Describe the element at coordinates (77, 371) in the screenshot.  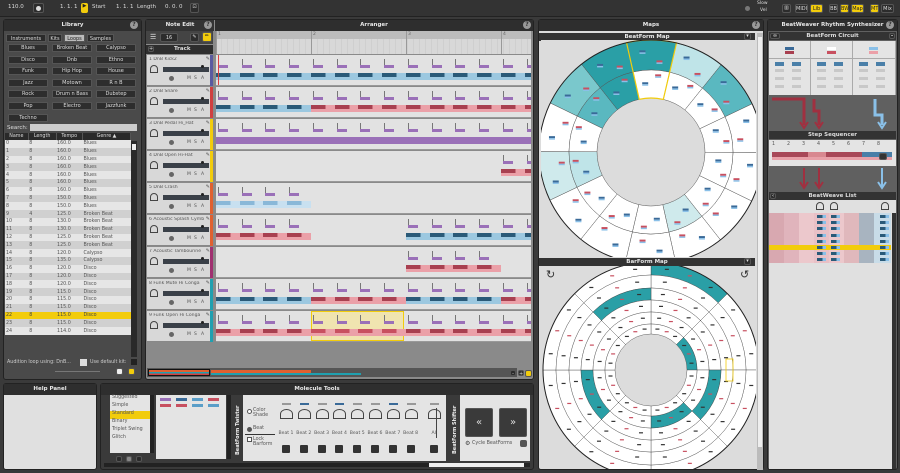
I see `volume-slider` at that location.